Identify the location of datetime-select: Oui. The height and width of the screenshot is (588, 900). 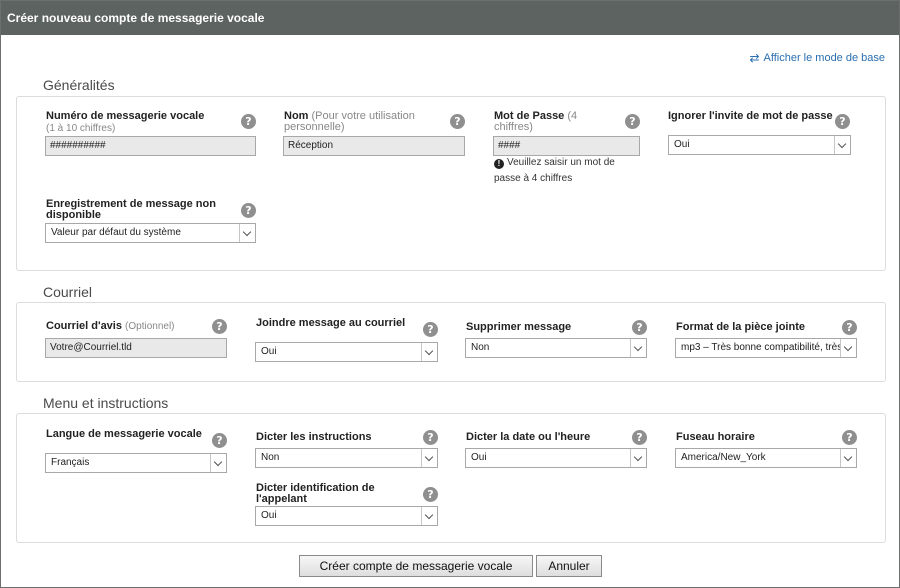
(556, 458).